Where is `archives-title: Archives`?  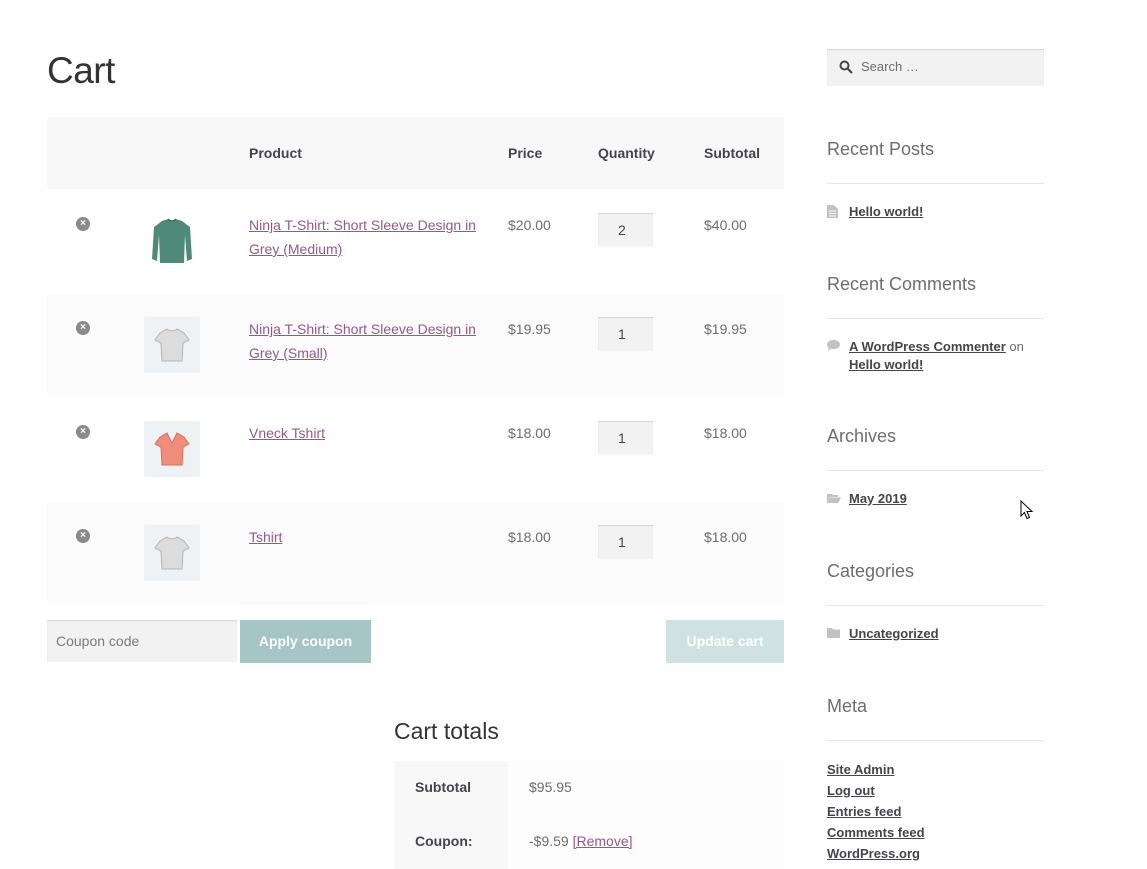 archives-title: Archives is located at coordinates (862, 436).